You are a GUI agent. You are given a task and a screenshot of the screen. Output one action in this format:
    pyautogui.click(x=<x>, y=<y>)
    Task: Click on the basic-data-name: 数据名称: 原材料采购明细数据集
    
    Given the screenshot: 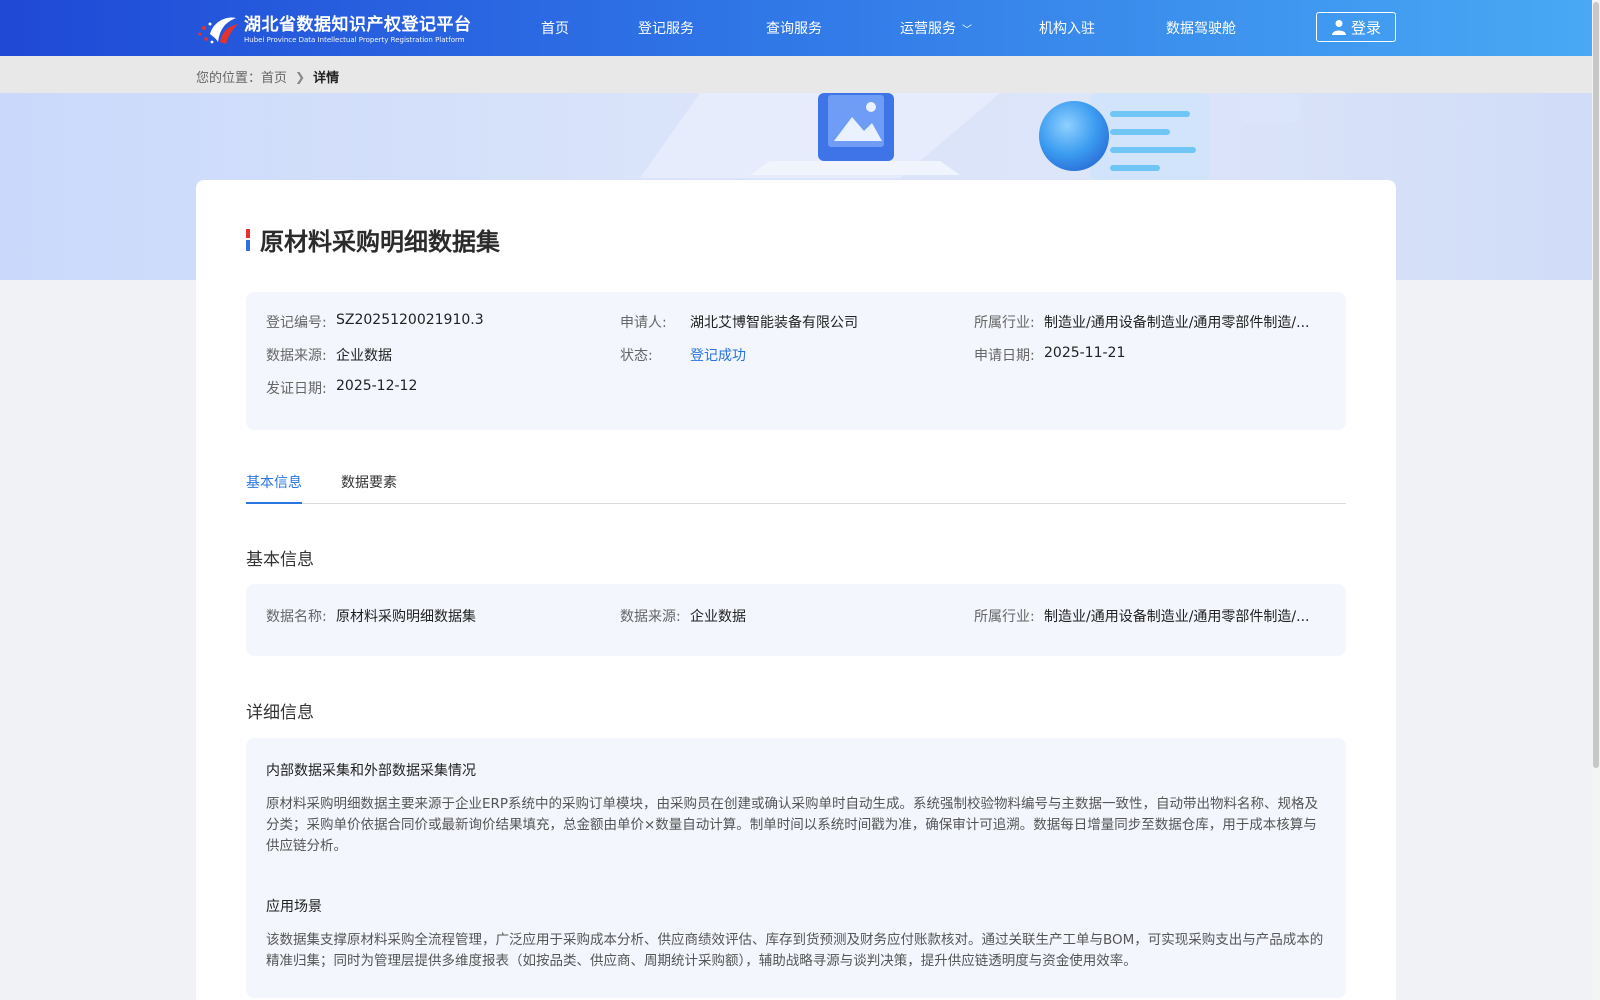 What is the action you would take?
    pyautogui.click(x=371, y=617)
    